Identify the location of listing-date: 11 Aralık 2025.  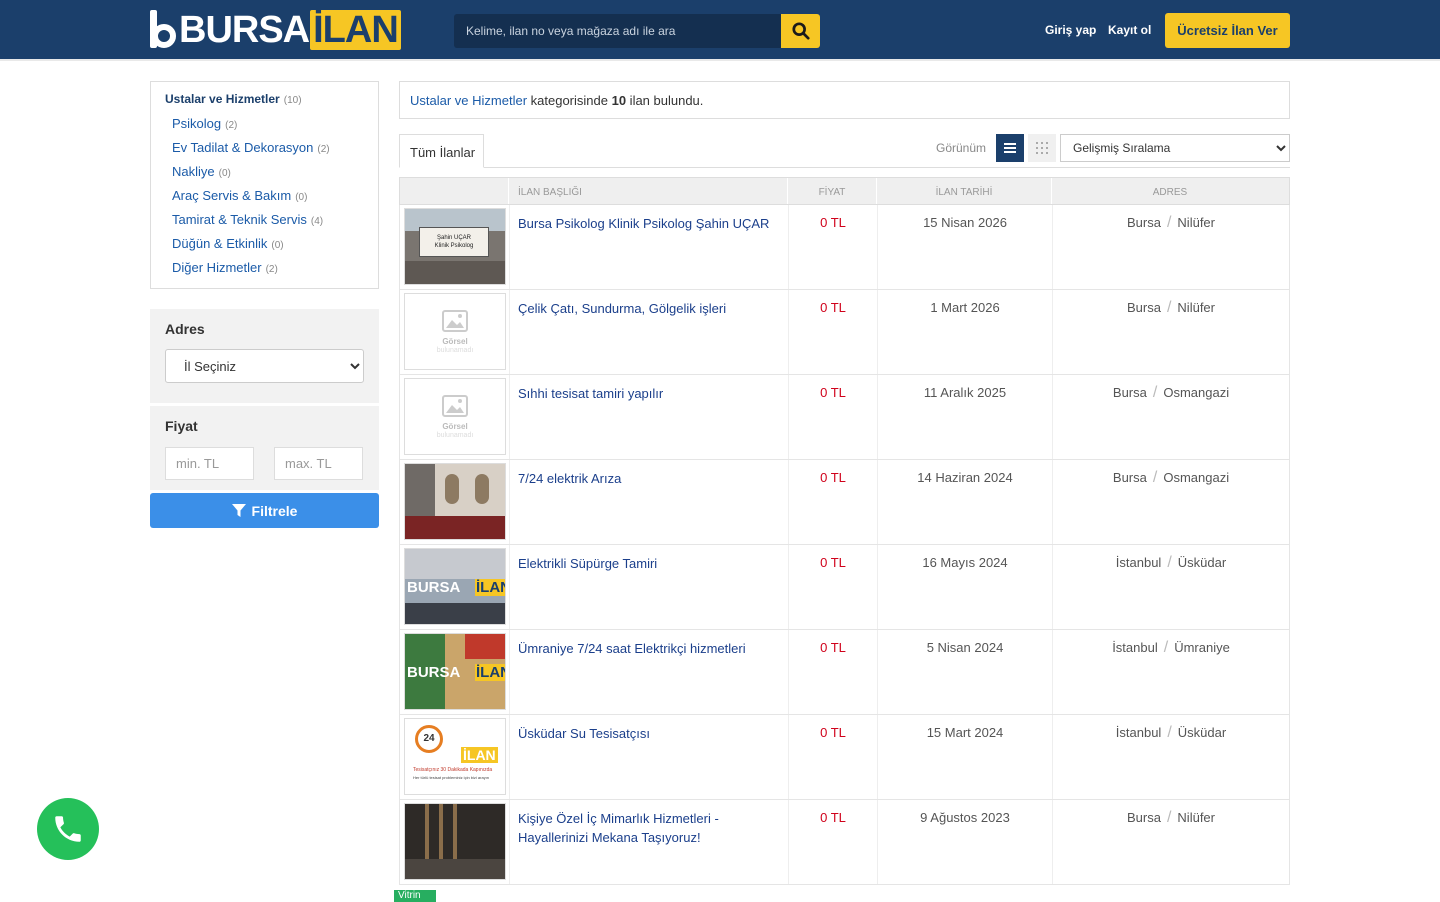
(965, 392).